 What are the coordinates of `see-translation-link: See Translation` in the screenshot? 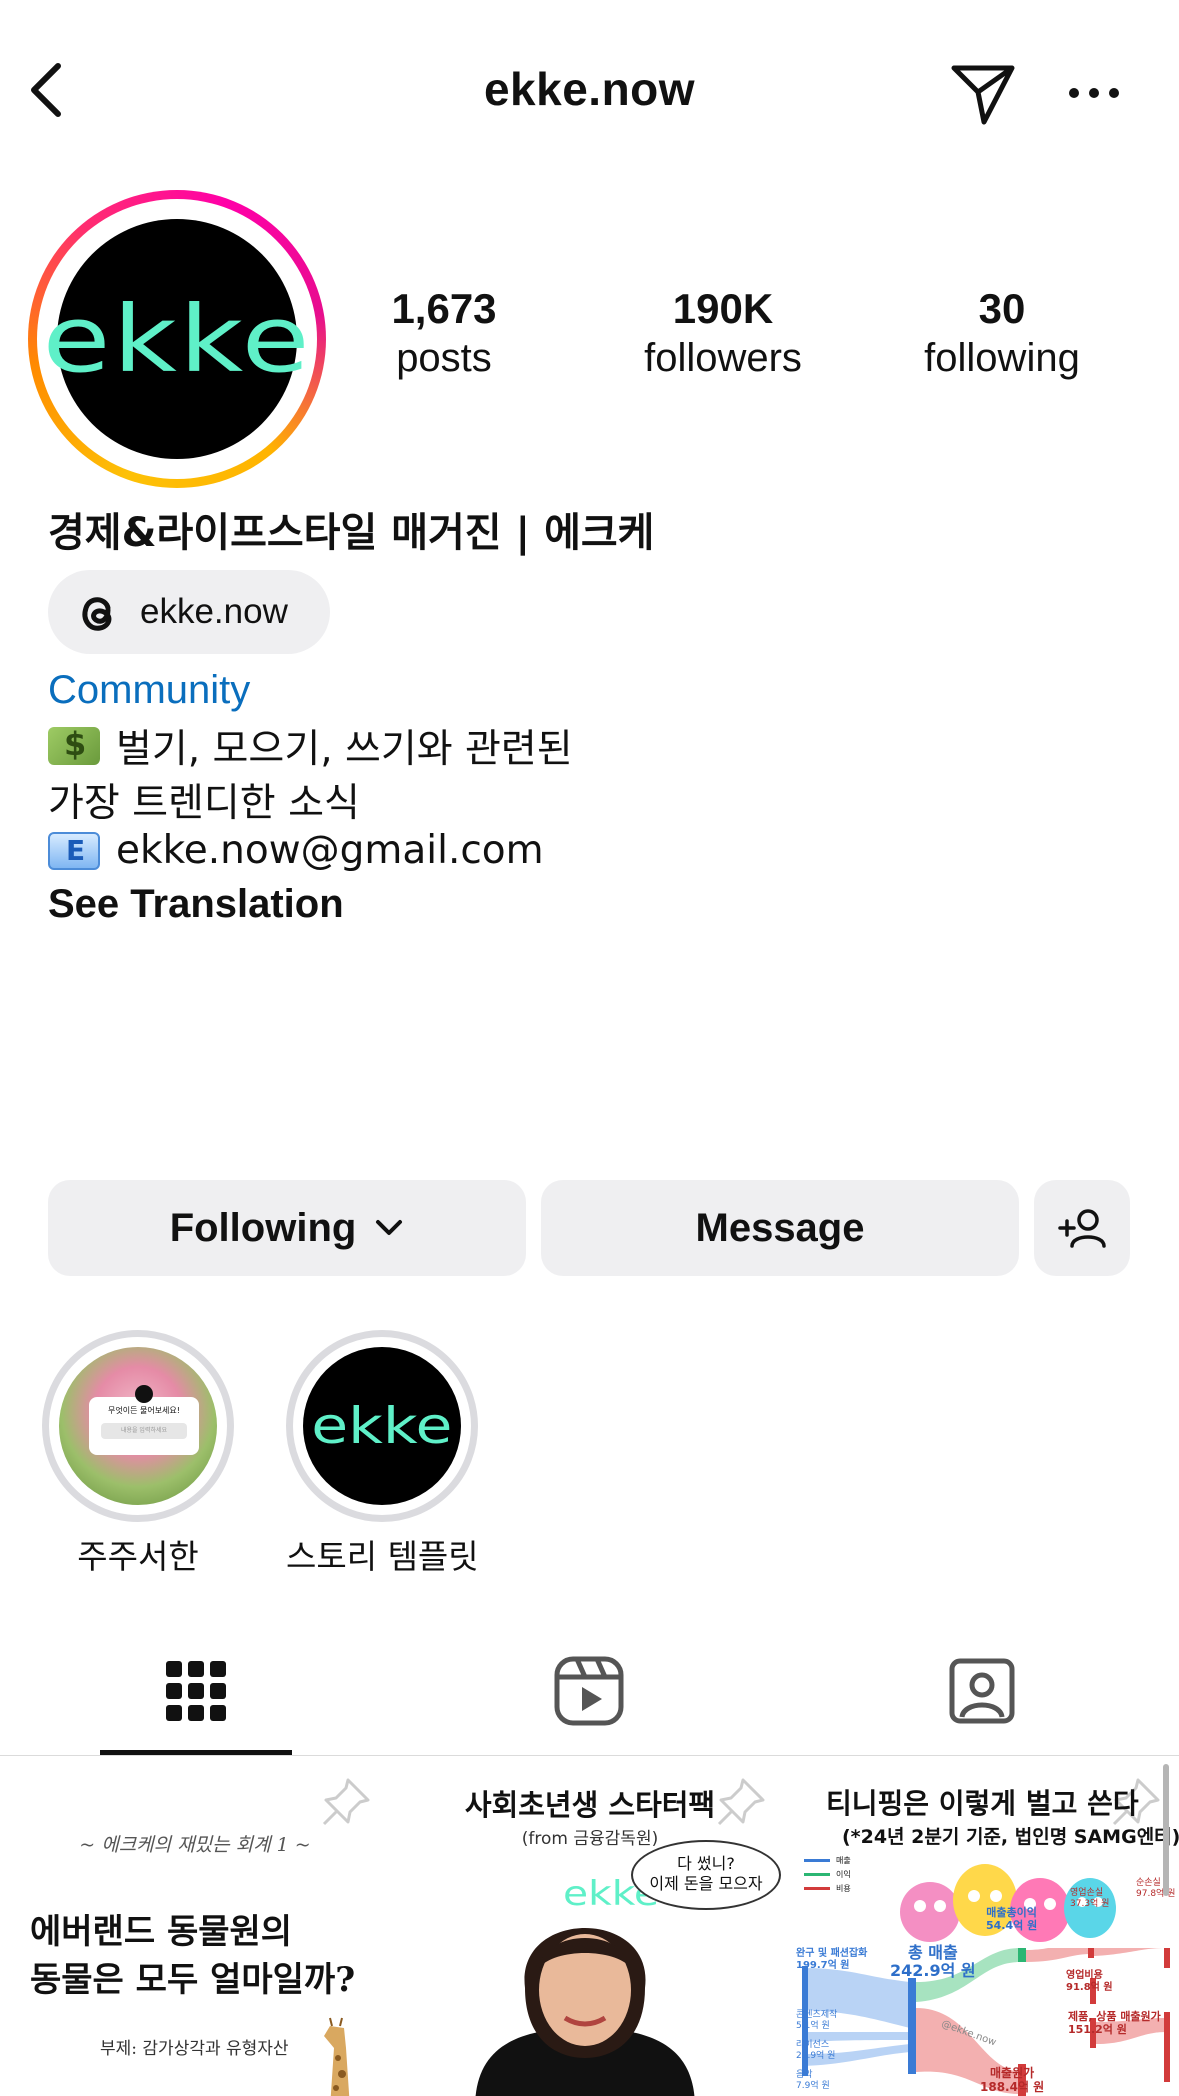 It's located at (196, 904).